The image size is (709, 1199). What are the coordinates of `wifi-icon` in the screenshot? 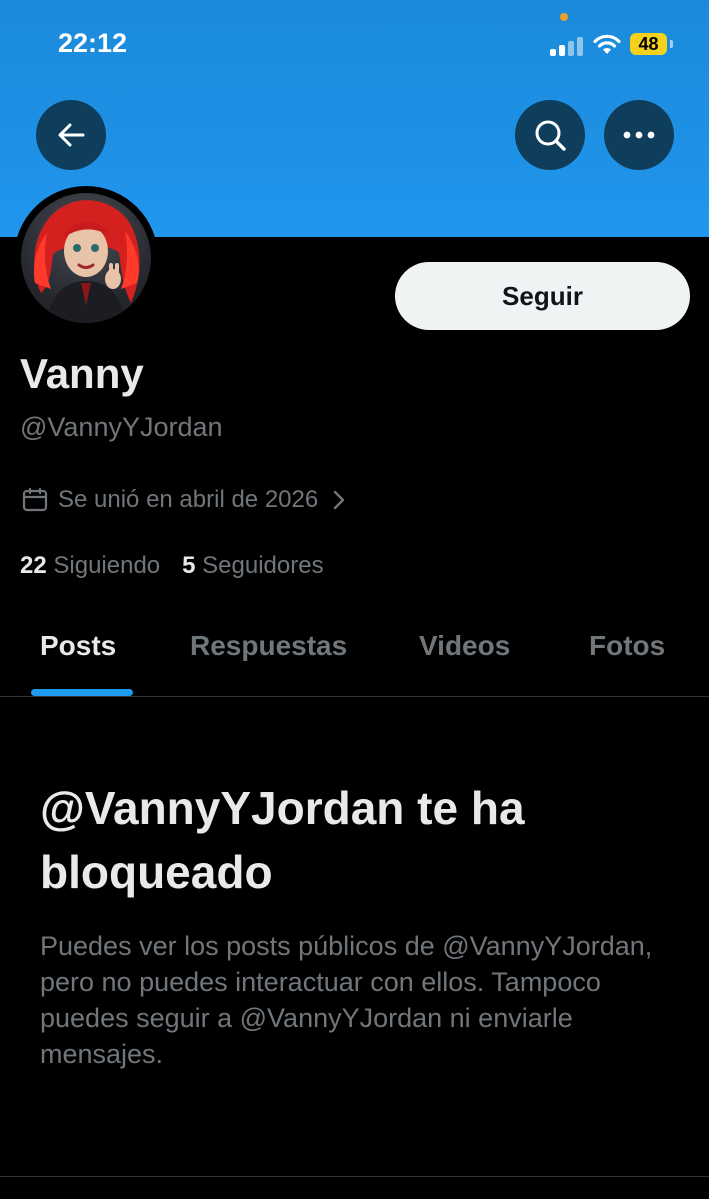 It's located at (607, 44).